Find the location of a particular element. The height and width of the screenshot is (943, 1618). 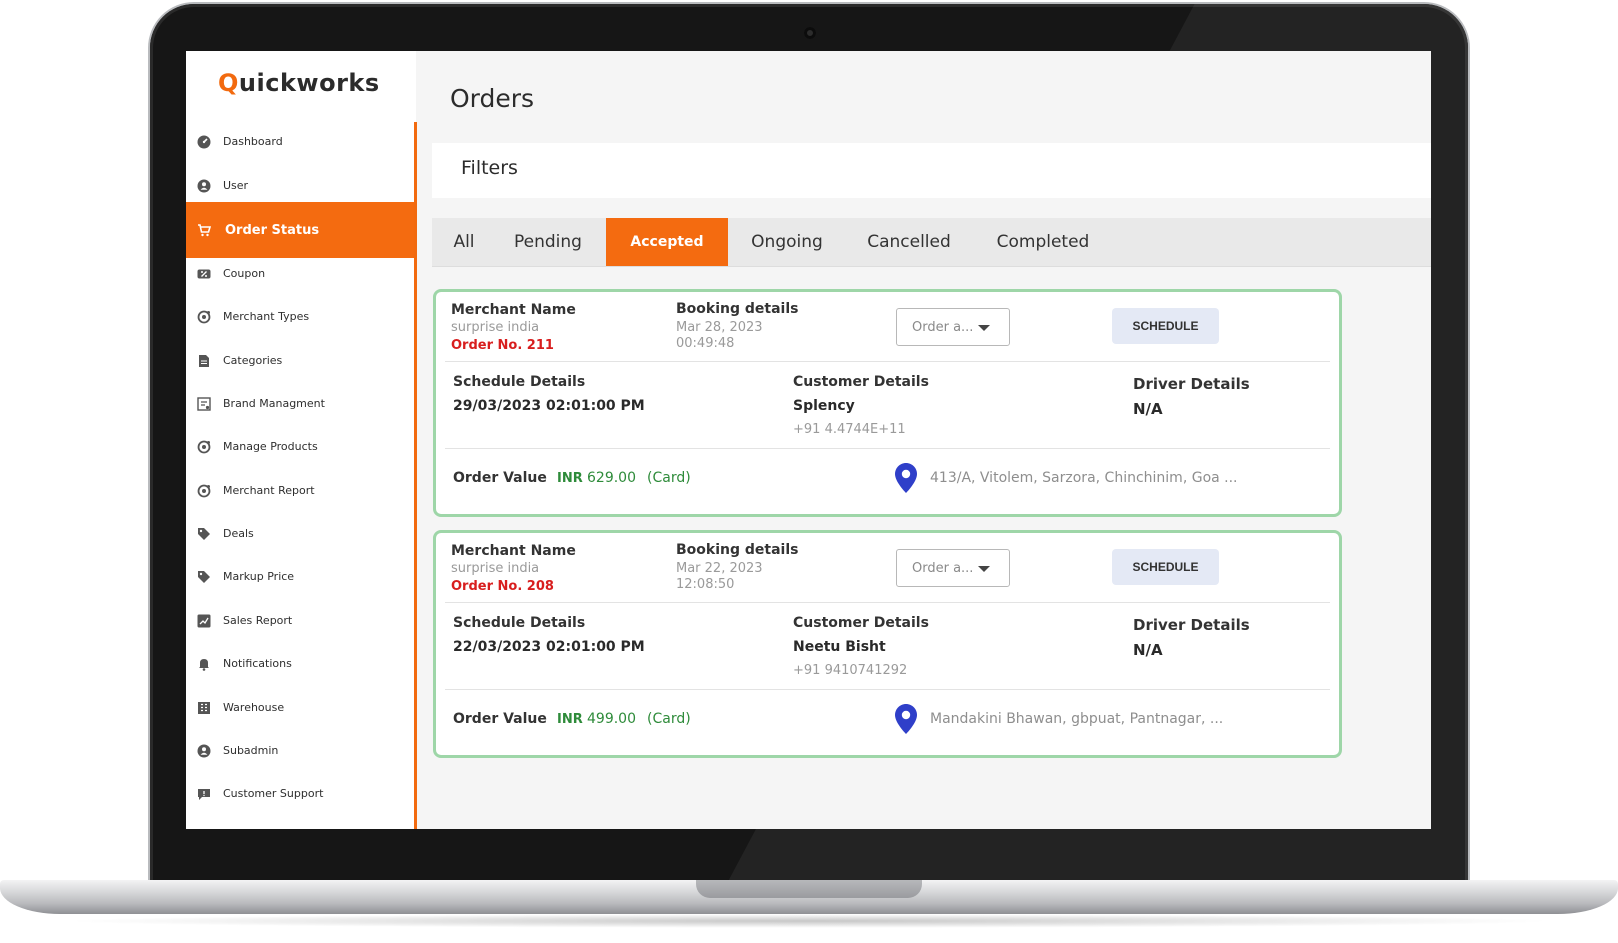

booking-date: Mar 28, 2023 is located at coordinates (719, 327).